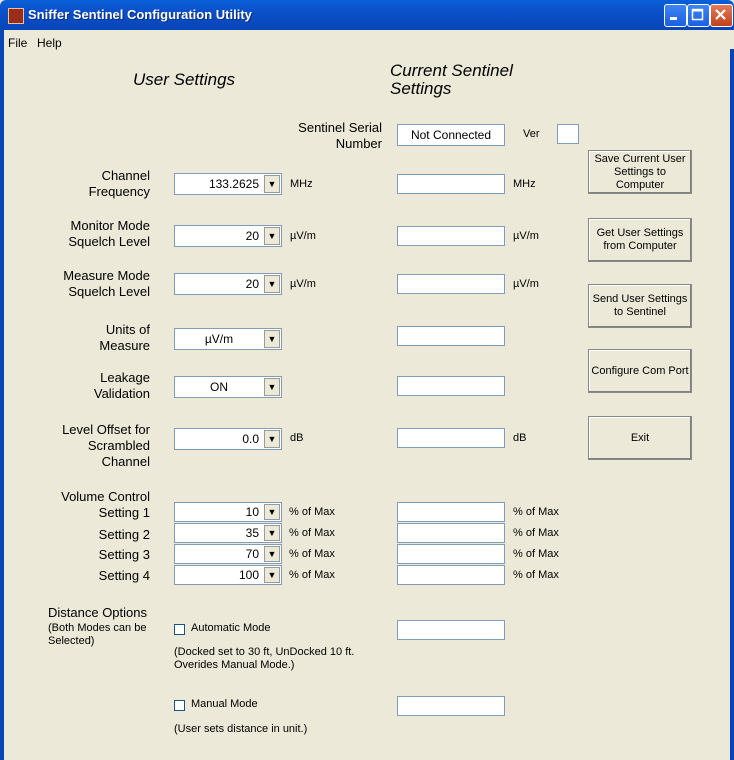 Image resolution: width=734 pixels, height=760 pixels. What do you see at coordinates (451, 706) in the screenshot?
I see `current-manual-mode-field` at bounding box center [451, 706].